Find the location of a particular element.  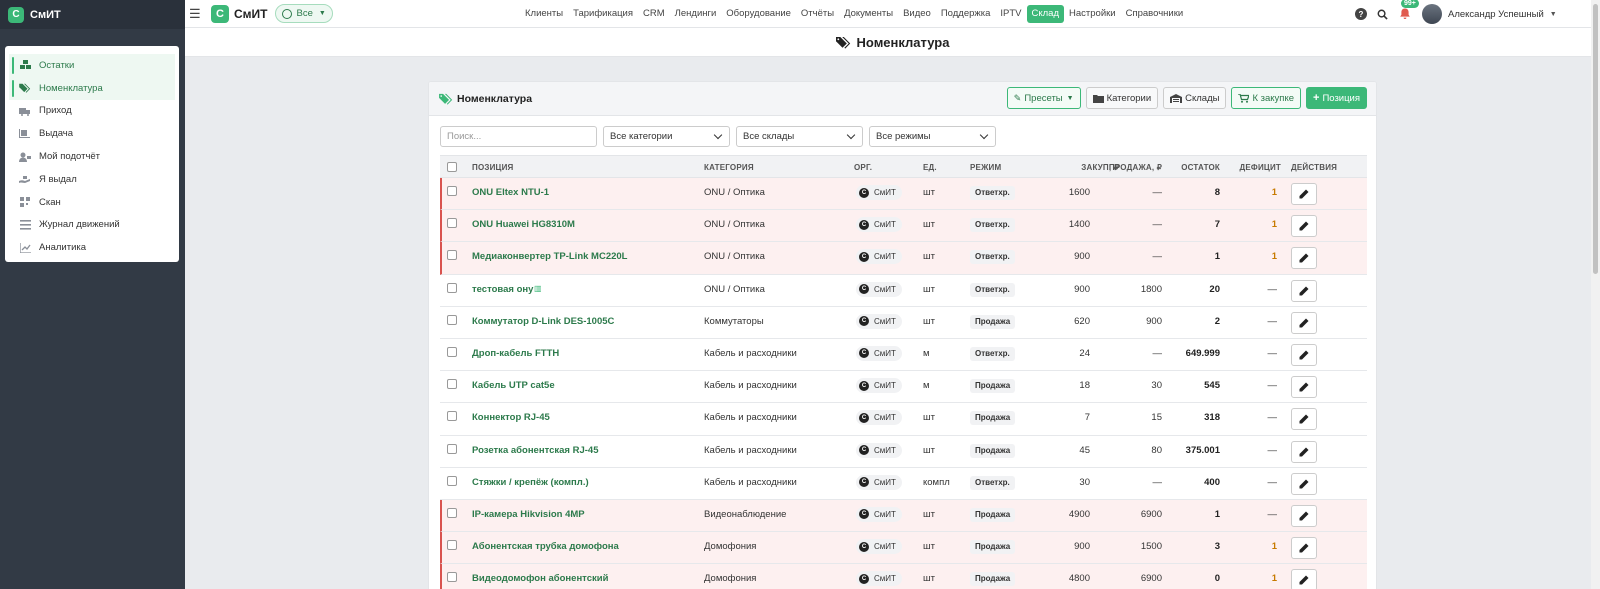

sidebar-item-9: Аналитика is located at coordinates (92, 247).